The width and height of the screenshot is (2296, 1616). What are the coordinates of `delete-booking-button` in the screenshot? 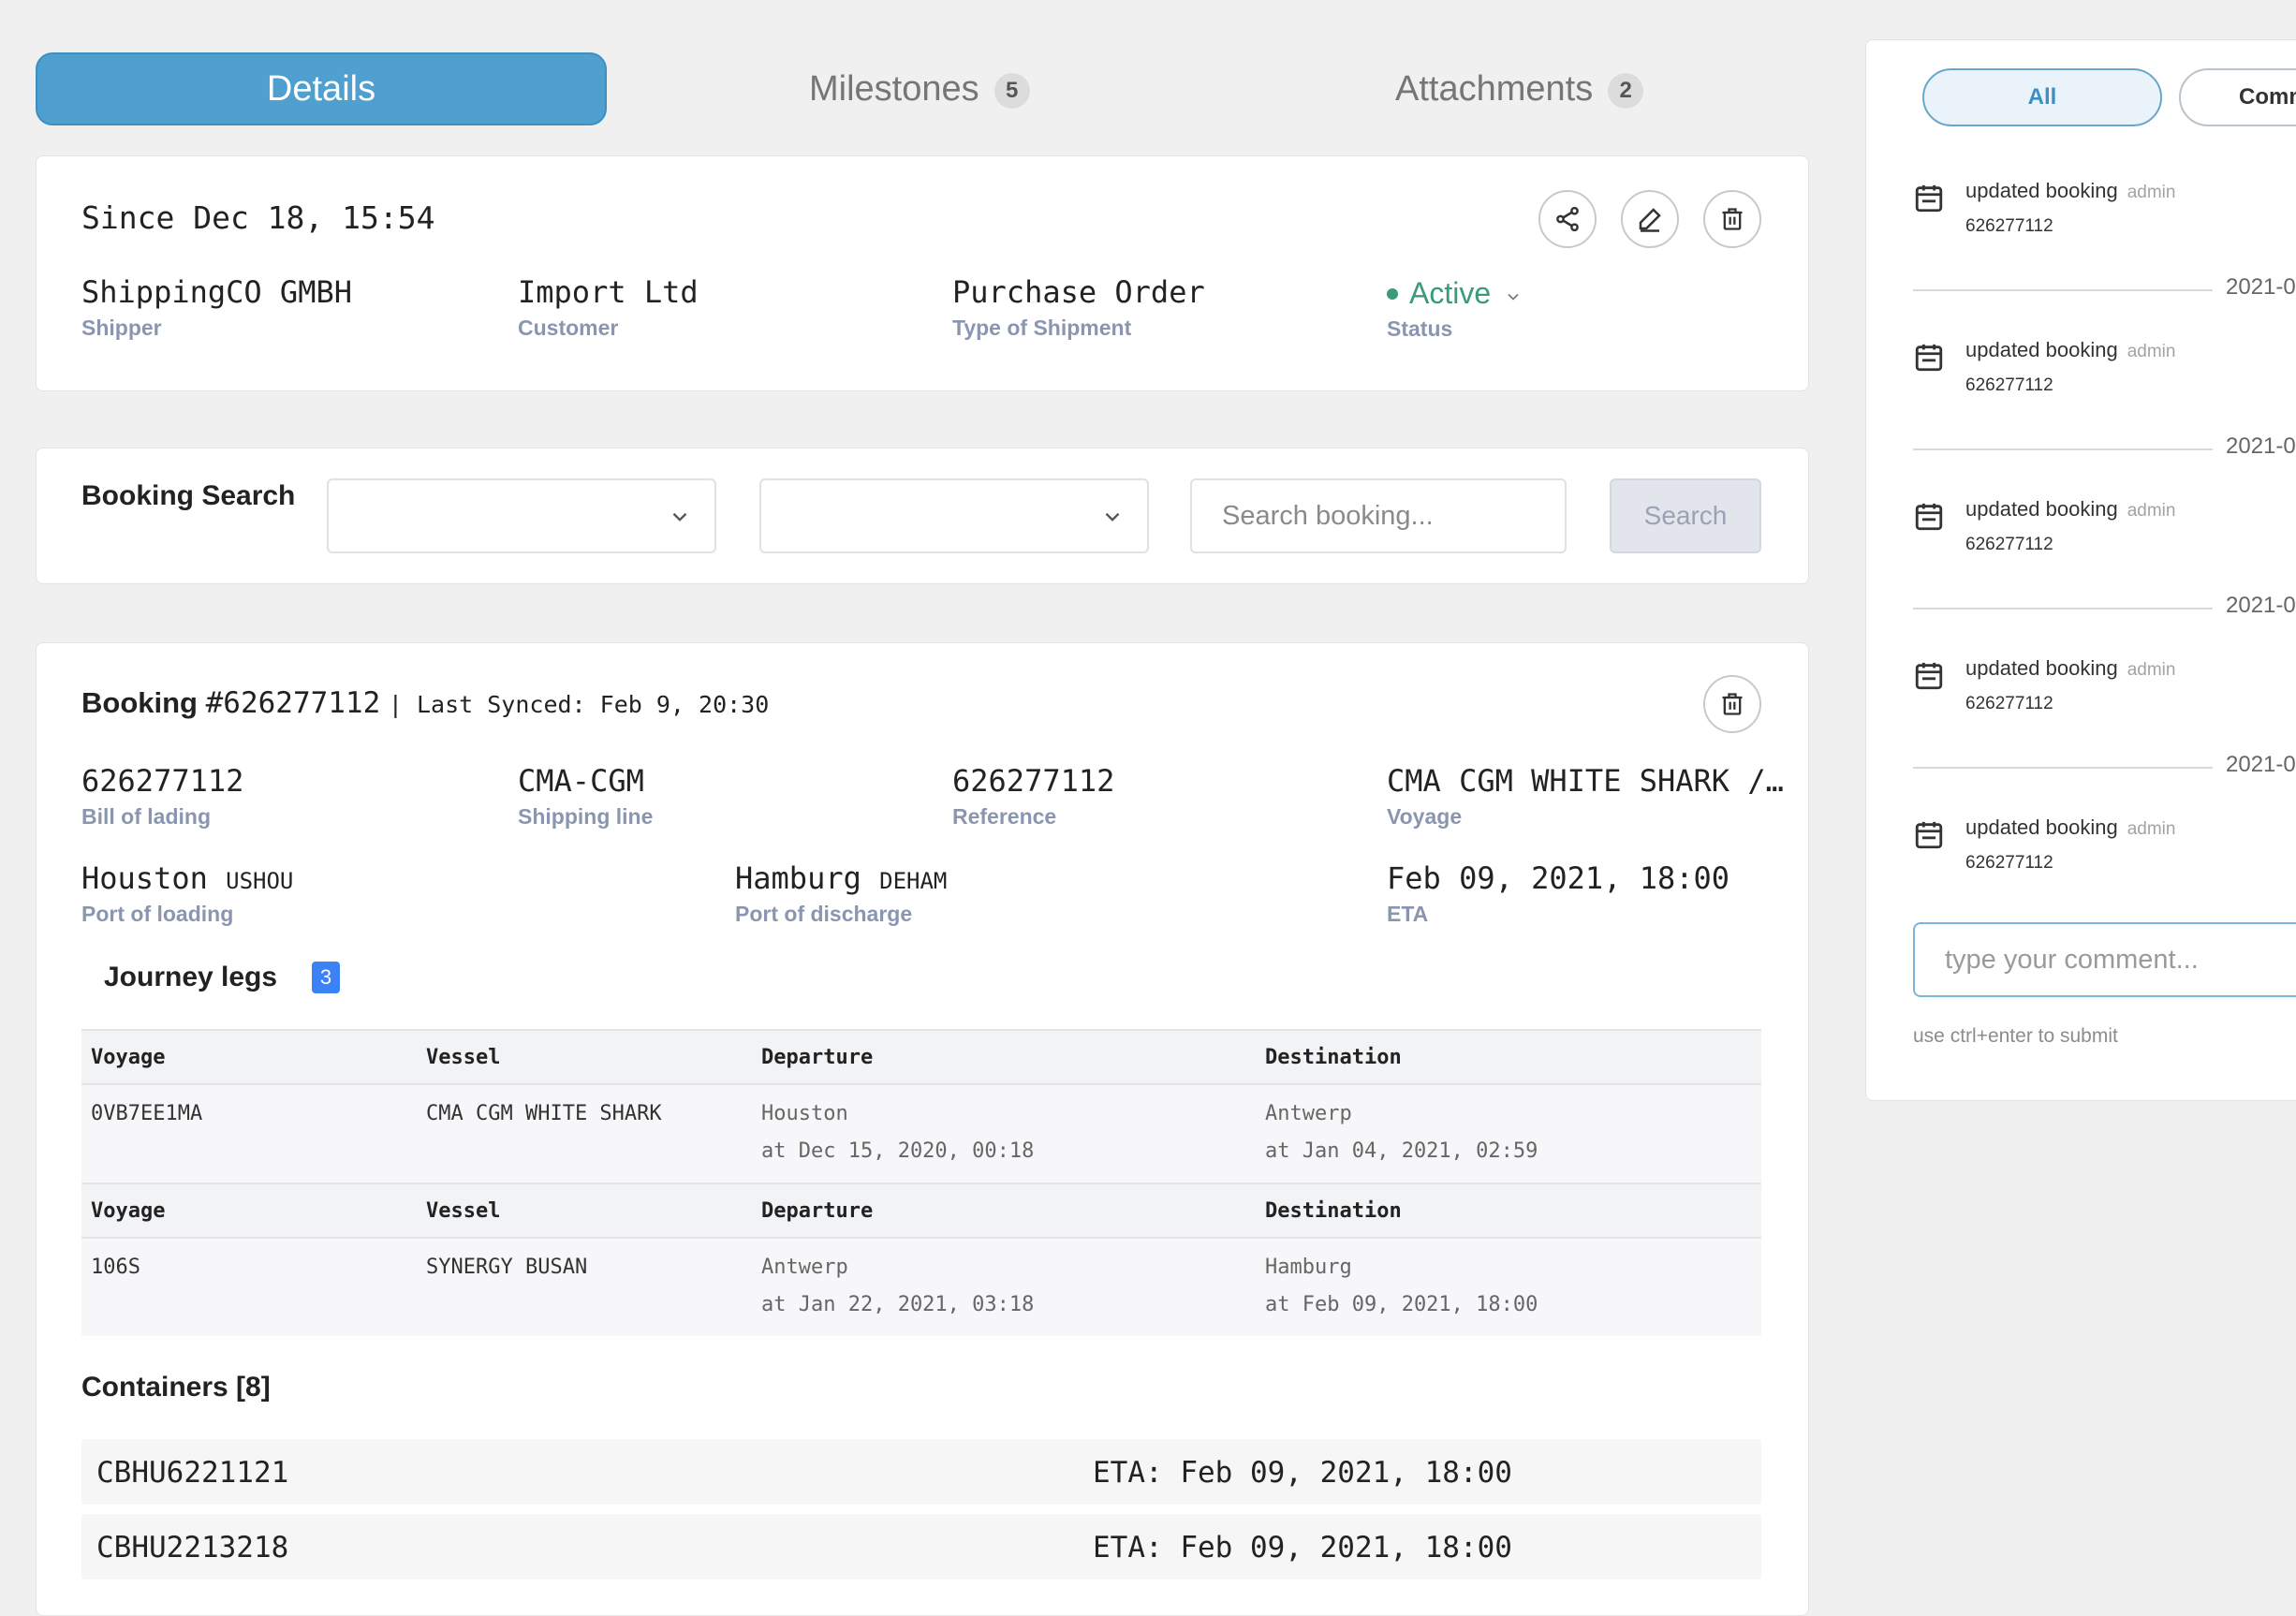 It's located at (1732, 704).